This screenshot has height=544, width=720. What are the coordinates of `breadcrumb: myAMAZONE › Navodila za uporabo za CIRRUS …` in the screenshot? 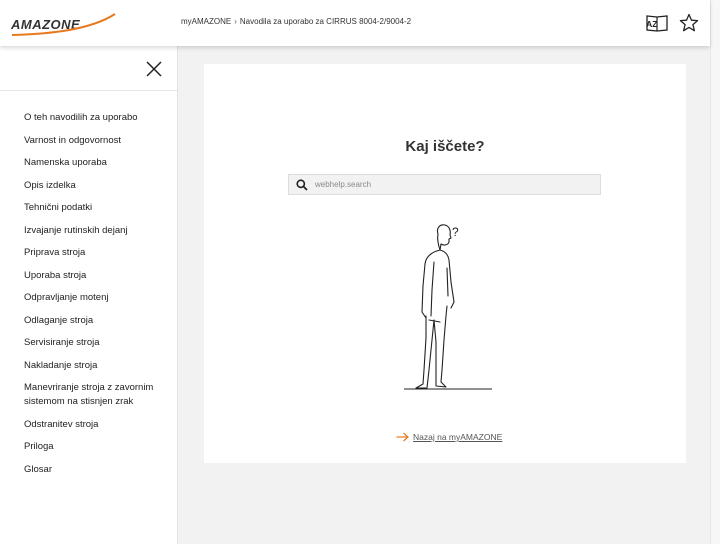 It's located at (296, 21).